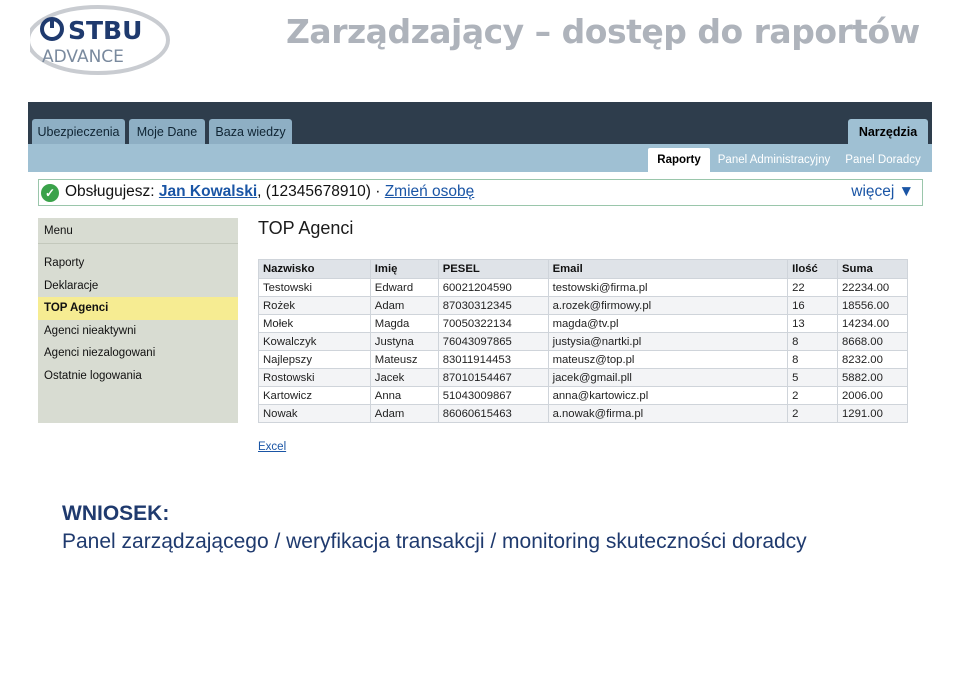  What do you see at coordinates (872, 377) in the screenshot?
I see `table-cell: 5882.00` at bounding box center [872, 377].